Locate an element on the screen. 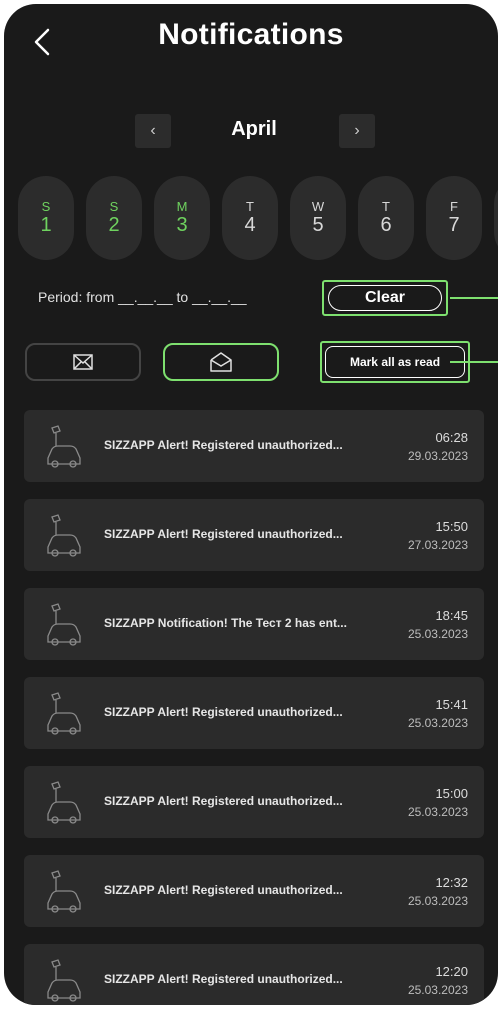 The height and width of the screenshot is (1009, 502). day-letter: M is located at coordinates (182, 206).